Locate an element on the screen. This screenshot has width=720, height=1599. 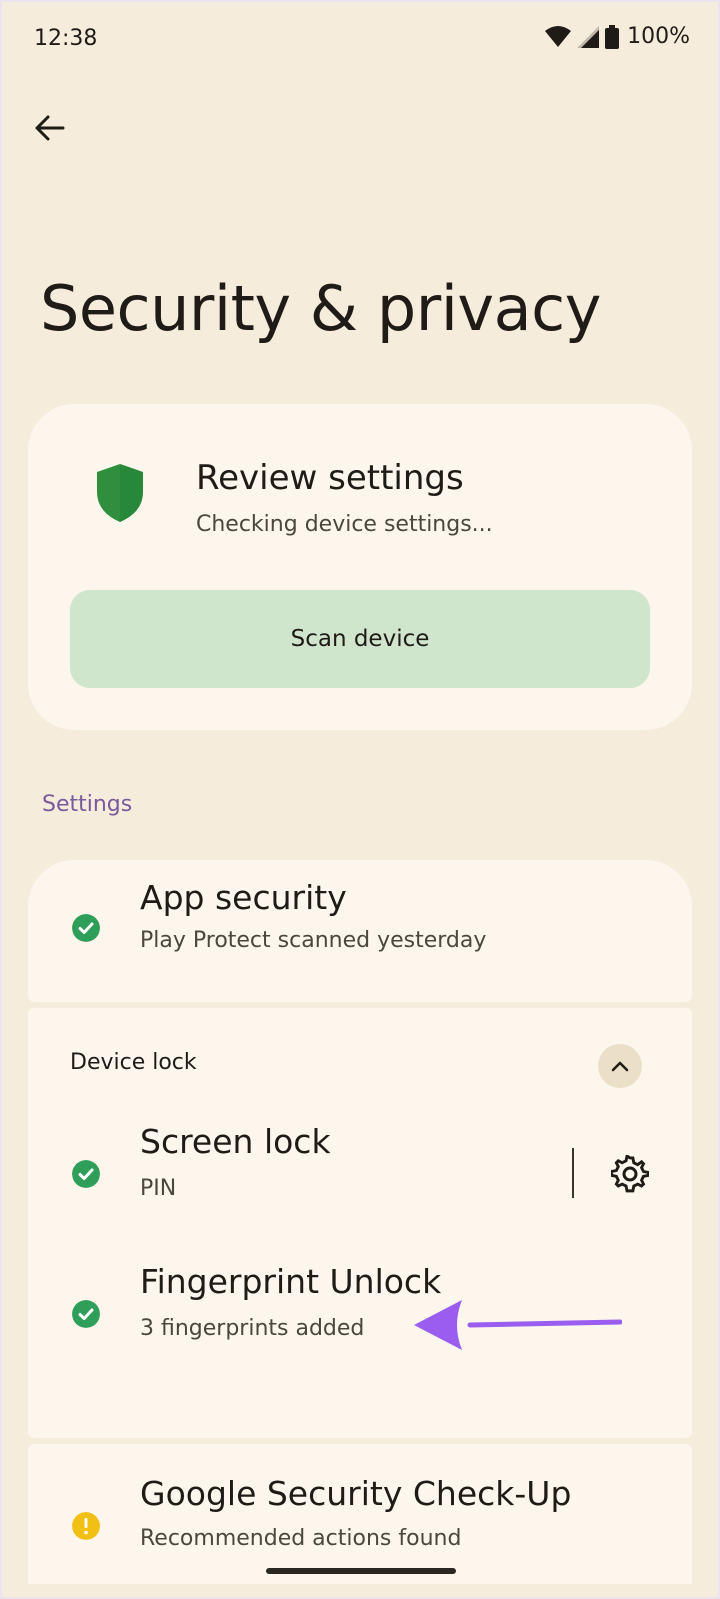
battery-percentage: 100% is located at coordinates (658, 36).